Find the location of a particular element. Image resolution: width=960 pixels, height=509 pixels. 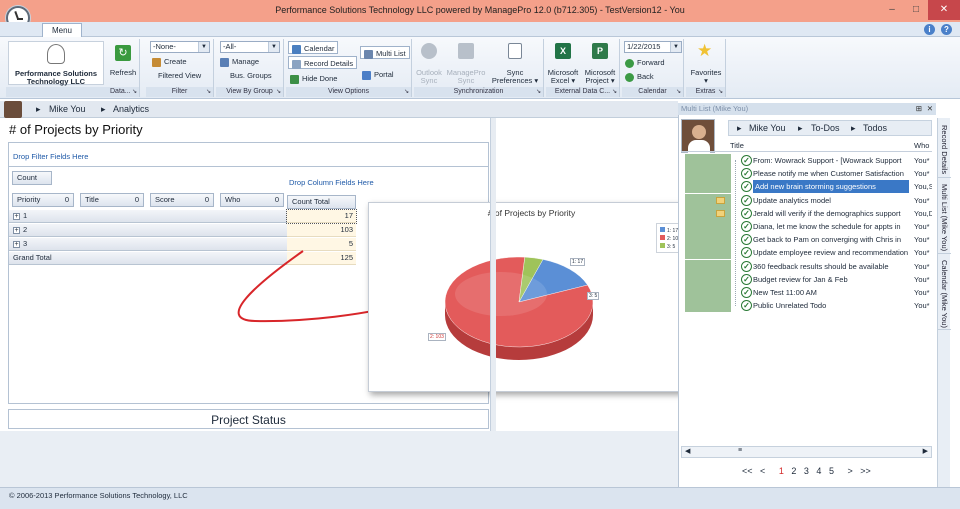

pin-icon: ⊞ is located at coordinates (919, 109).